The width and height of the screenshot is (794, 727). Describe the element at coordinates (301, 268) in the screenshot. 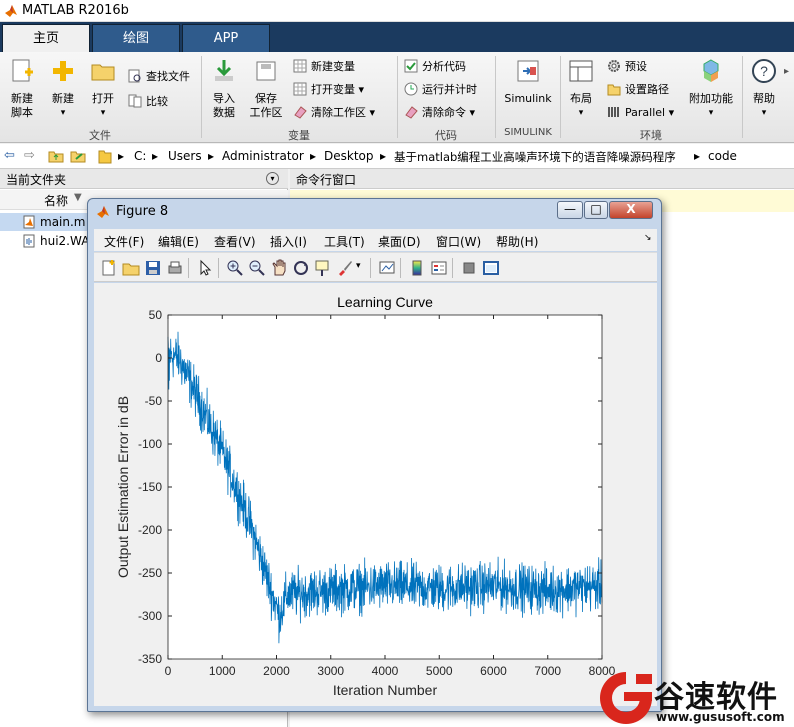

I see `rotate-3d-icon` at that location.